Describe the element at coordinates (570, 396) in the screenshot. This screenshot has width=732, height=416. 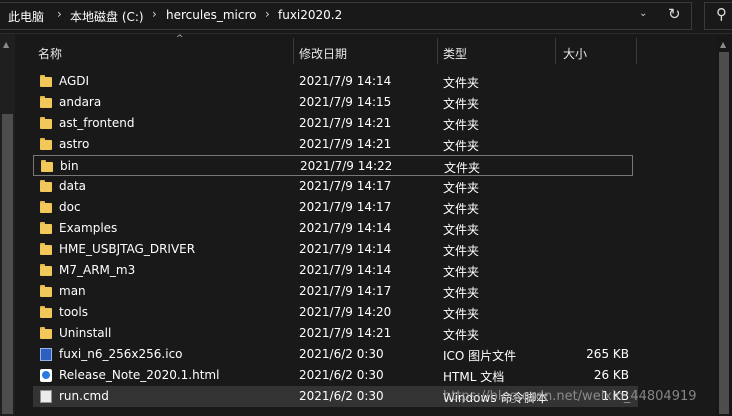
I see `watermark: https://blog.csdn.net/weixin_44804919` at that location.